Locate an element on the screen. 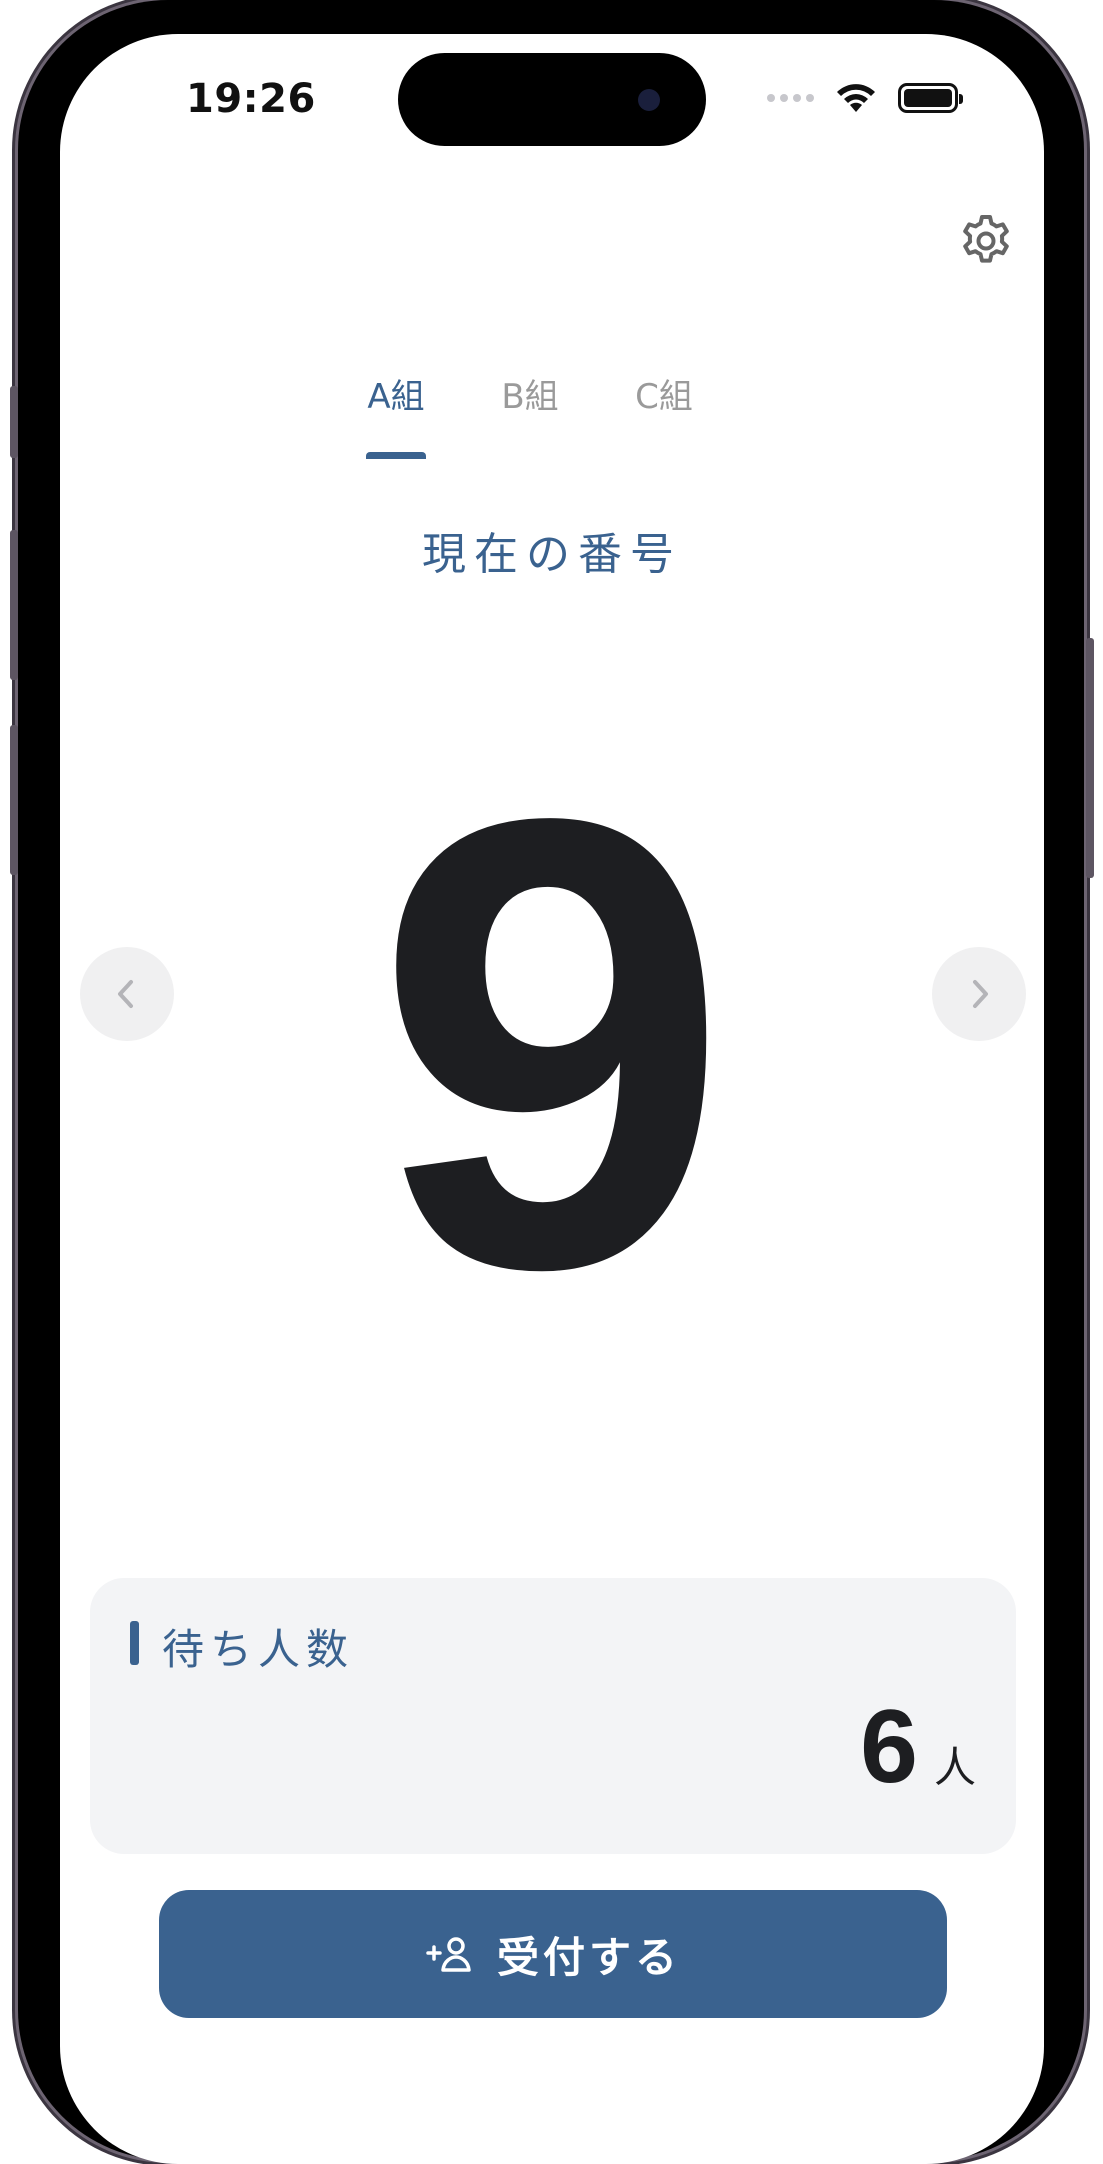 This screenshot has width=1103, height=2164. current-number: 9 is located at coordinates (552, 1043).